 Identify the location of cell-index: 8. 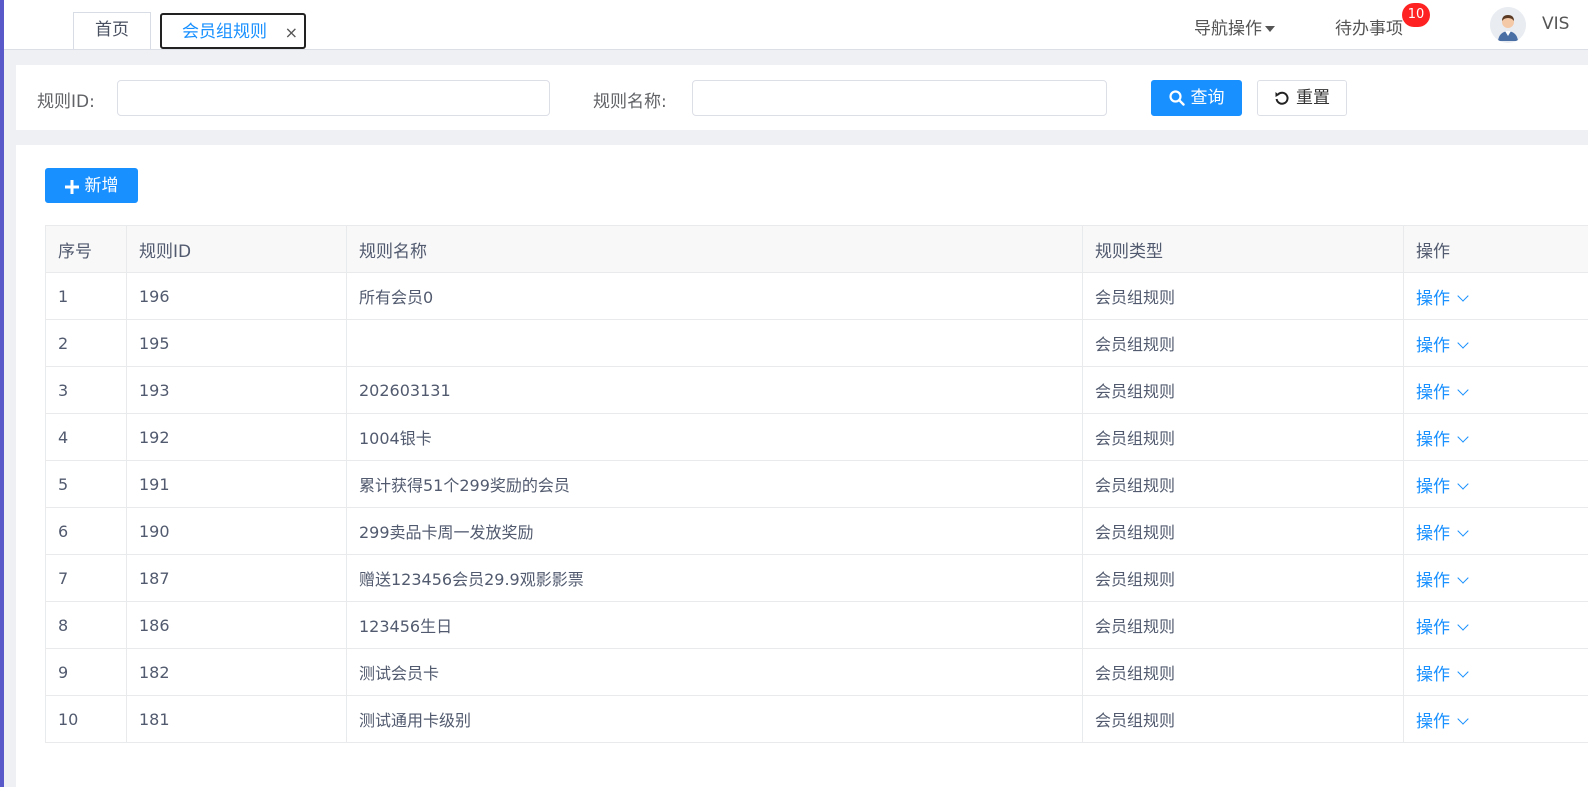
(86, 625).